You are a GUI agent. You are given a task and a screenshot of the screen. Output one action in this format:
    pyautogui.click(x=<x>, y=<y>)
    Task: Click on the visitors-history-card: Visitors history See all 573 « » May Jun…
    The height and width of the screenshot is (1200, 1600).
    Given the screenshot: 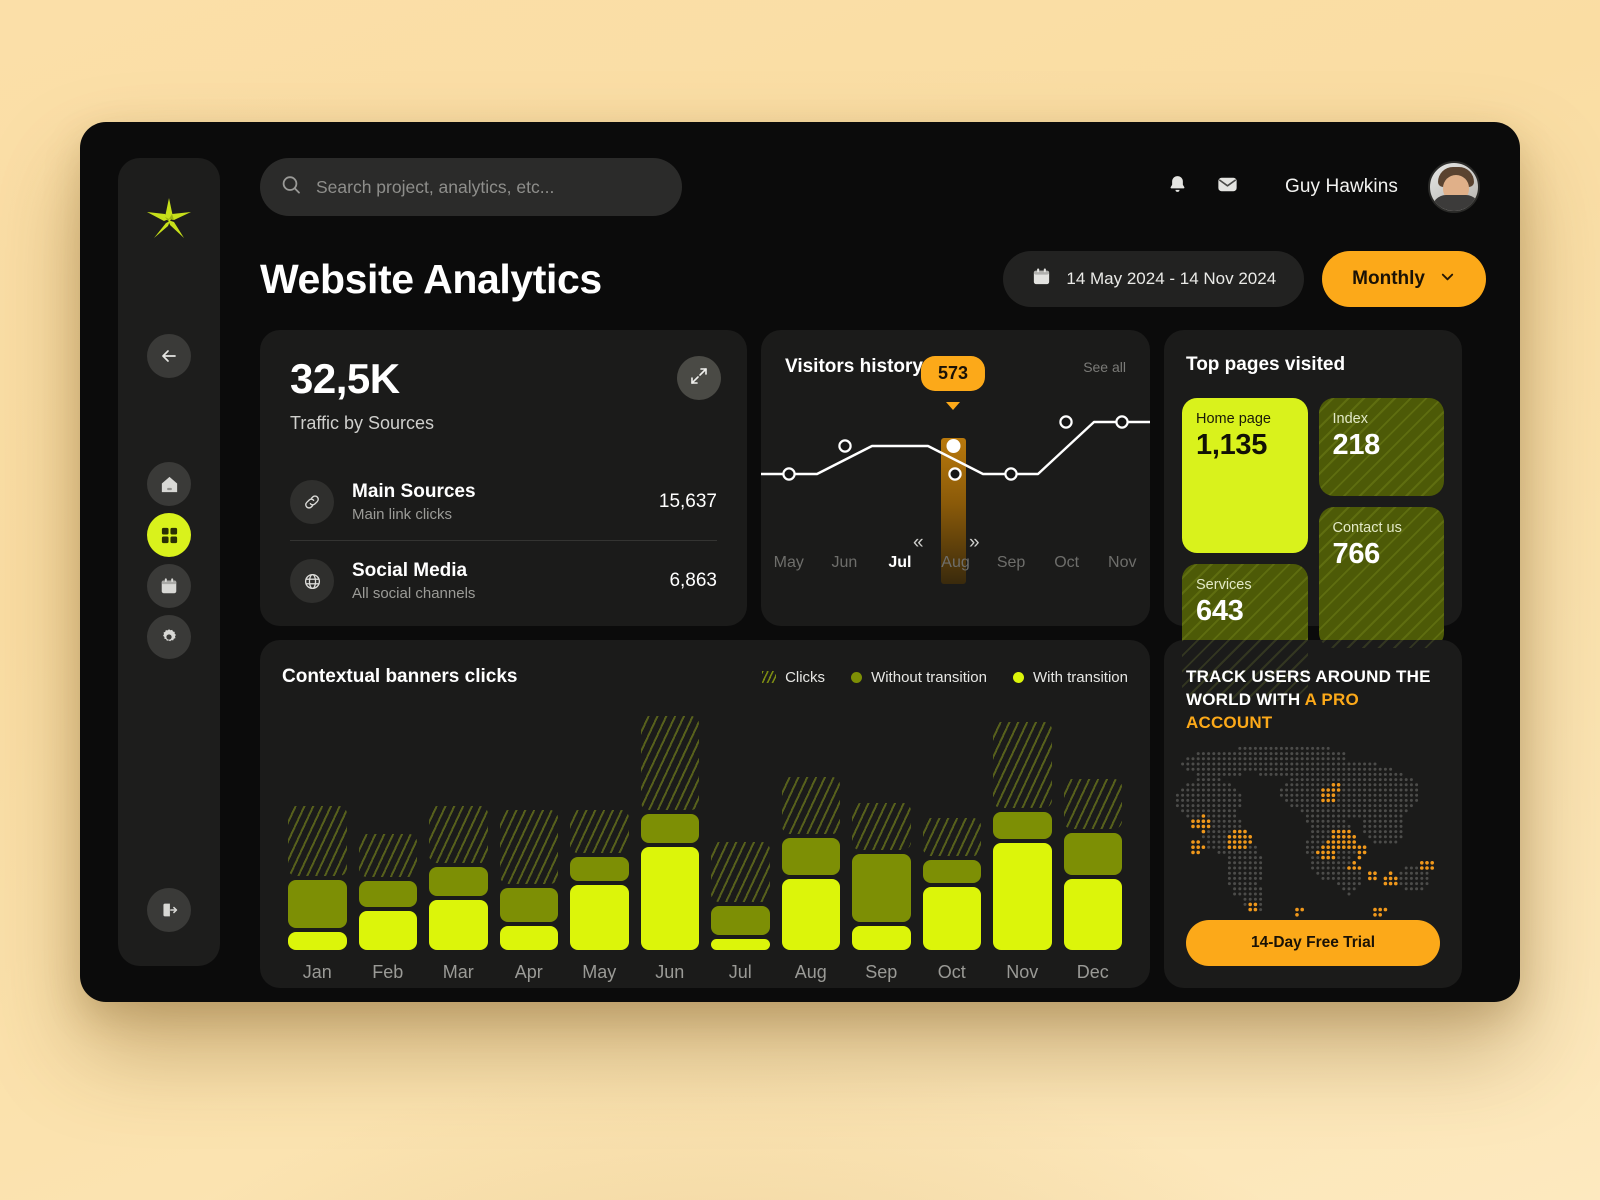 What is the action you would take?
    pyautogui.click(x=955, y=478)
    